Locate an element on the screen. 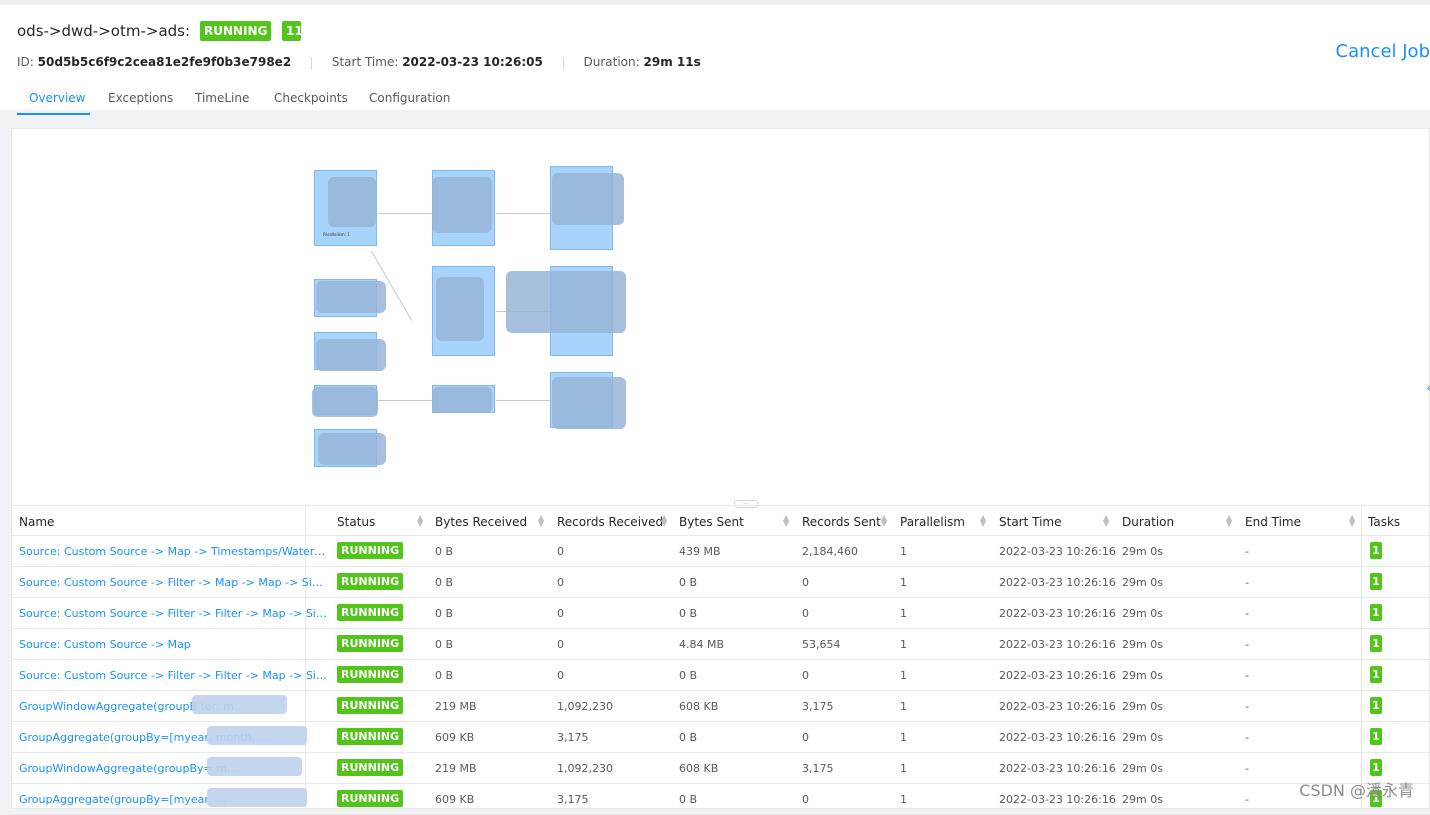 Image resolution: width=1430 pixels, height=815 pixels. records-received-cell: 3,175 is located at coordinates (573, 737).